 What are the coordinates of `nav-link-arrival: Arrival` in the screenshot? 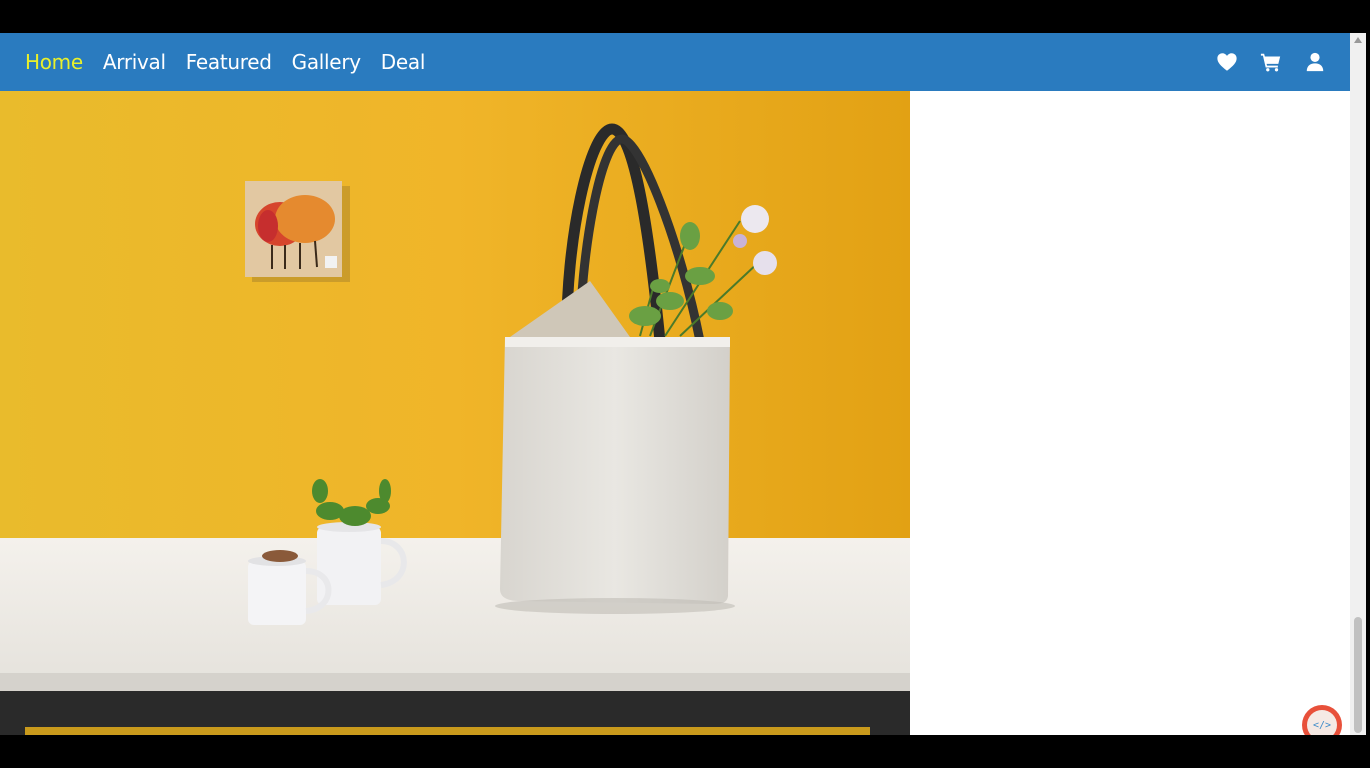 It's located at (134, 62).